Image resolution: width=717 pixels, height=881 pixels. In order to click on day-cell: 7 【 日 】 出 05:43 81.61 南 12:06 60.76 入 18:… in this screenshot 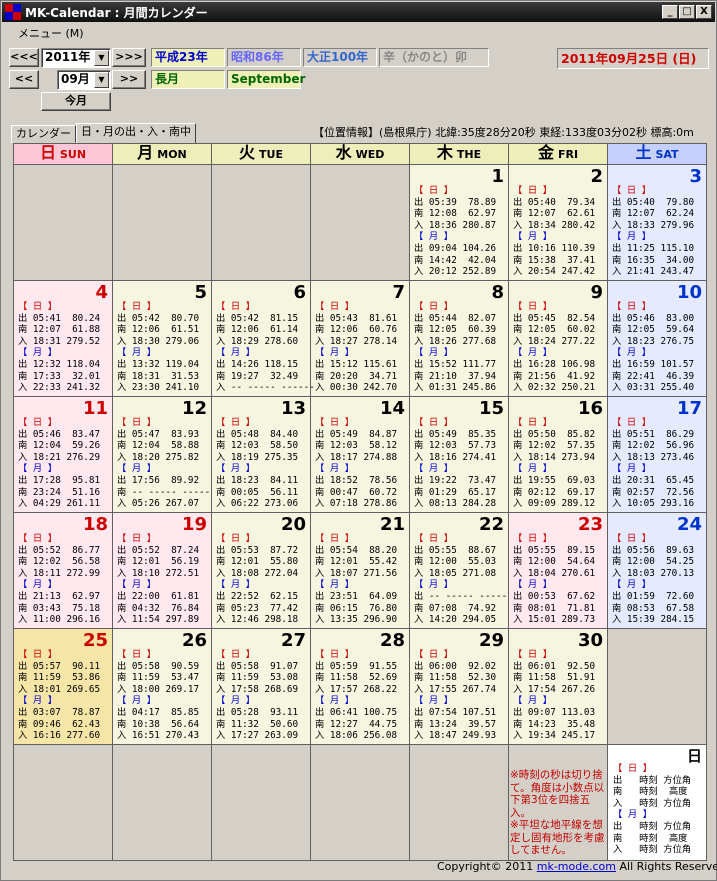, I will do `click(360, 338)`.